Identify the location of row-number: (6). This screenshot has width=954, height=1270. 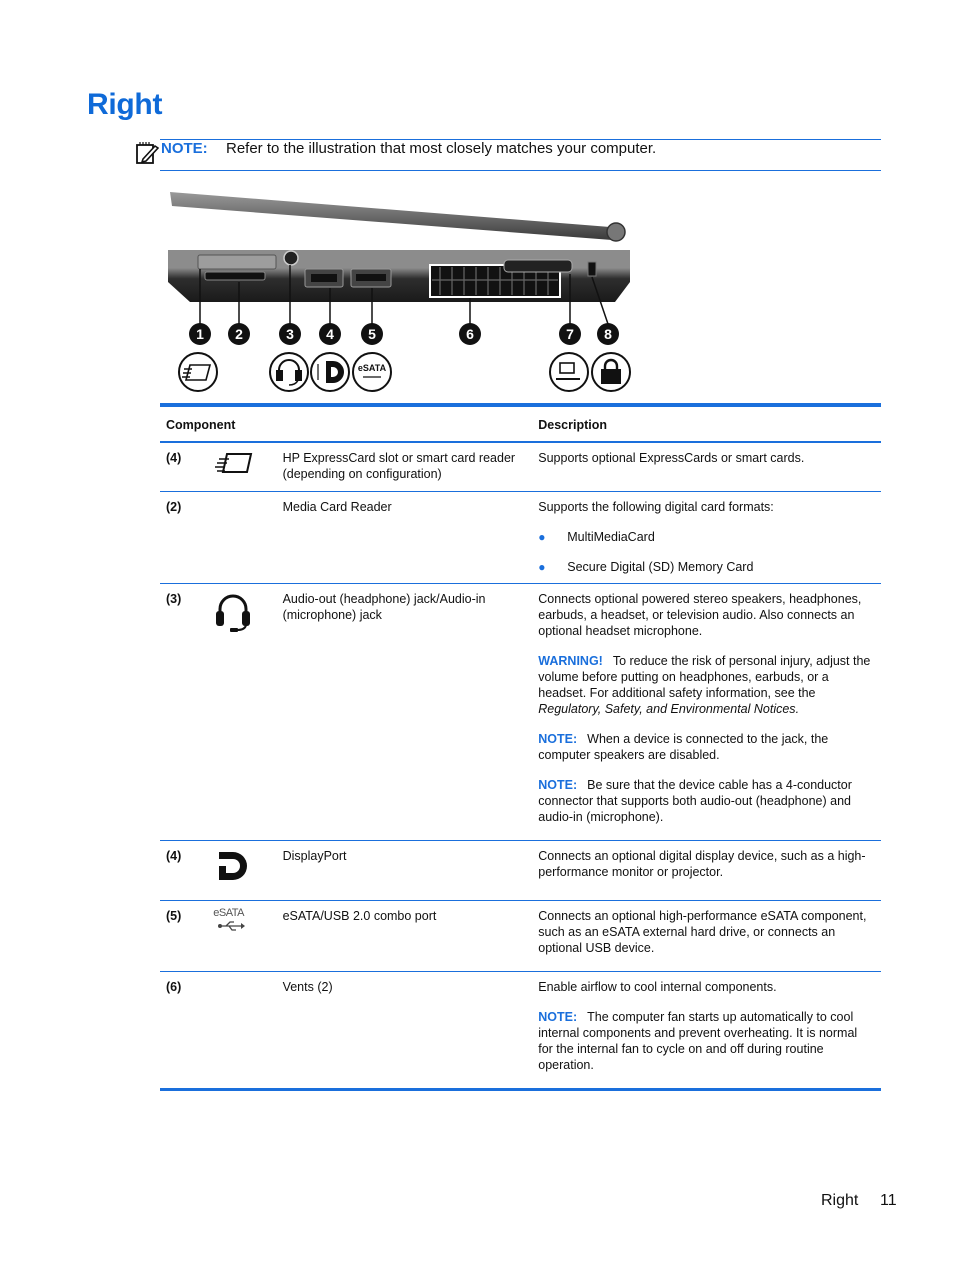
(184, 1031).